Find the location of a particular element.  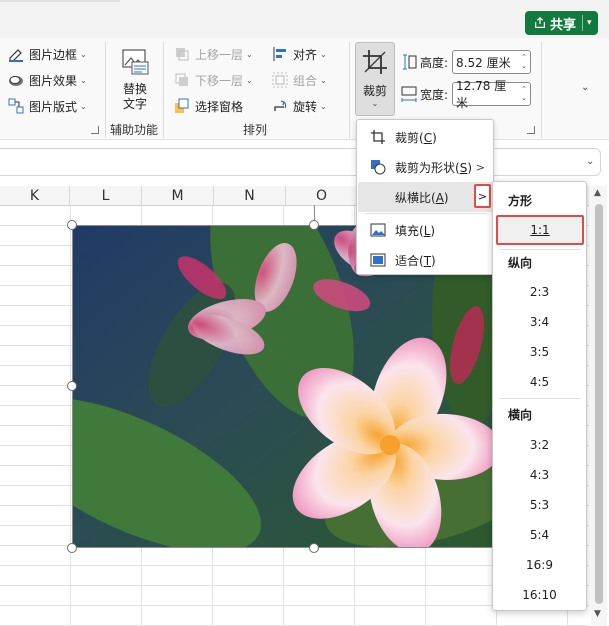

width-field: 12.78 厘米 ⌃ ⌄ is located at coordinates (492, 94).